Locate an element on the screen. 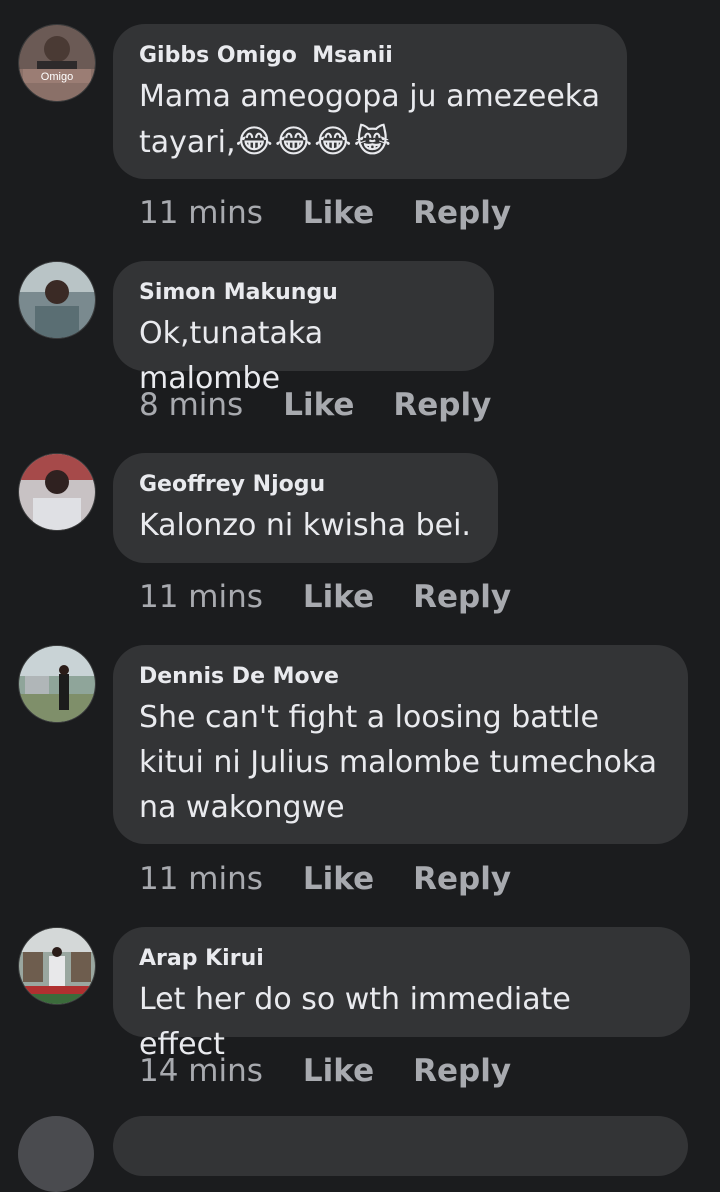 Image resolution: width=720 pixels, height=1192 pixels. comment-bubble: Simon Makungu Ok,tunataka malombe is located at coordinates (303, 328).